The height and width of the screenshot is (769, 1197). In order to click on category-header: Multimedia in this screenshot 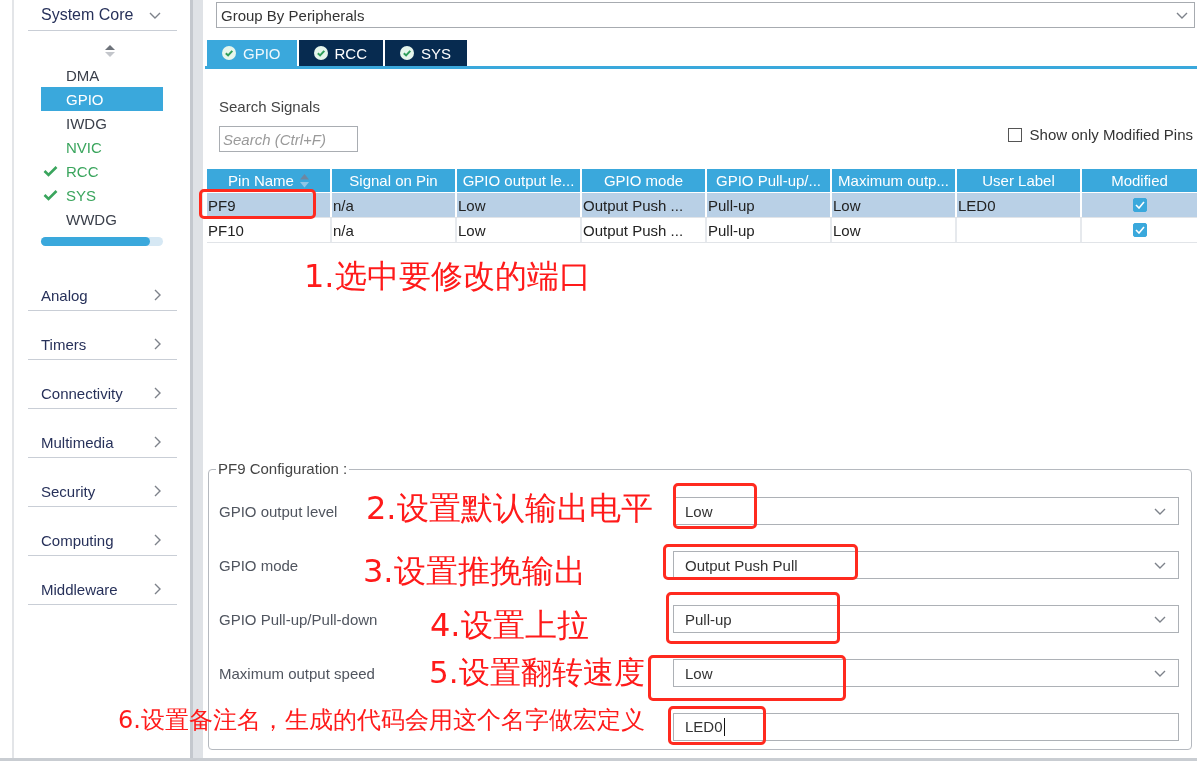, I will do `click(102, 442)`.